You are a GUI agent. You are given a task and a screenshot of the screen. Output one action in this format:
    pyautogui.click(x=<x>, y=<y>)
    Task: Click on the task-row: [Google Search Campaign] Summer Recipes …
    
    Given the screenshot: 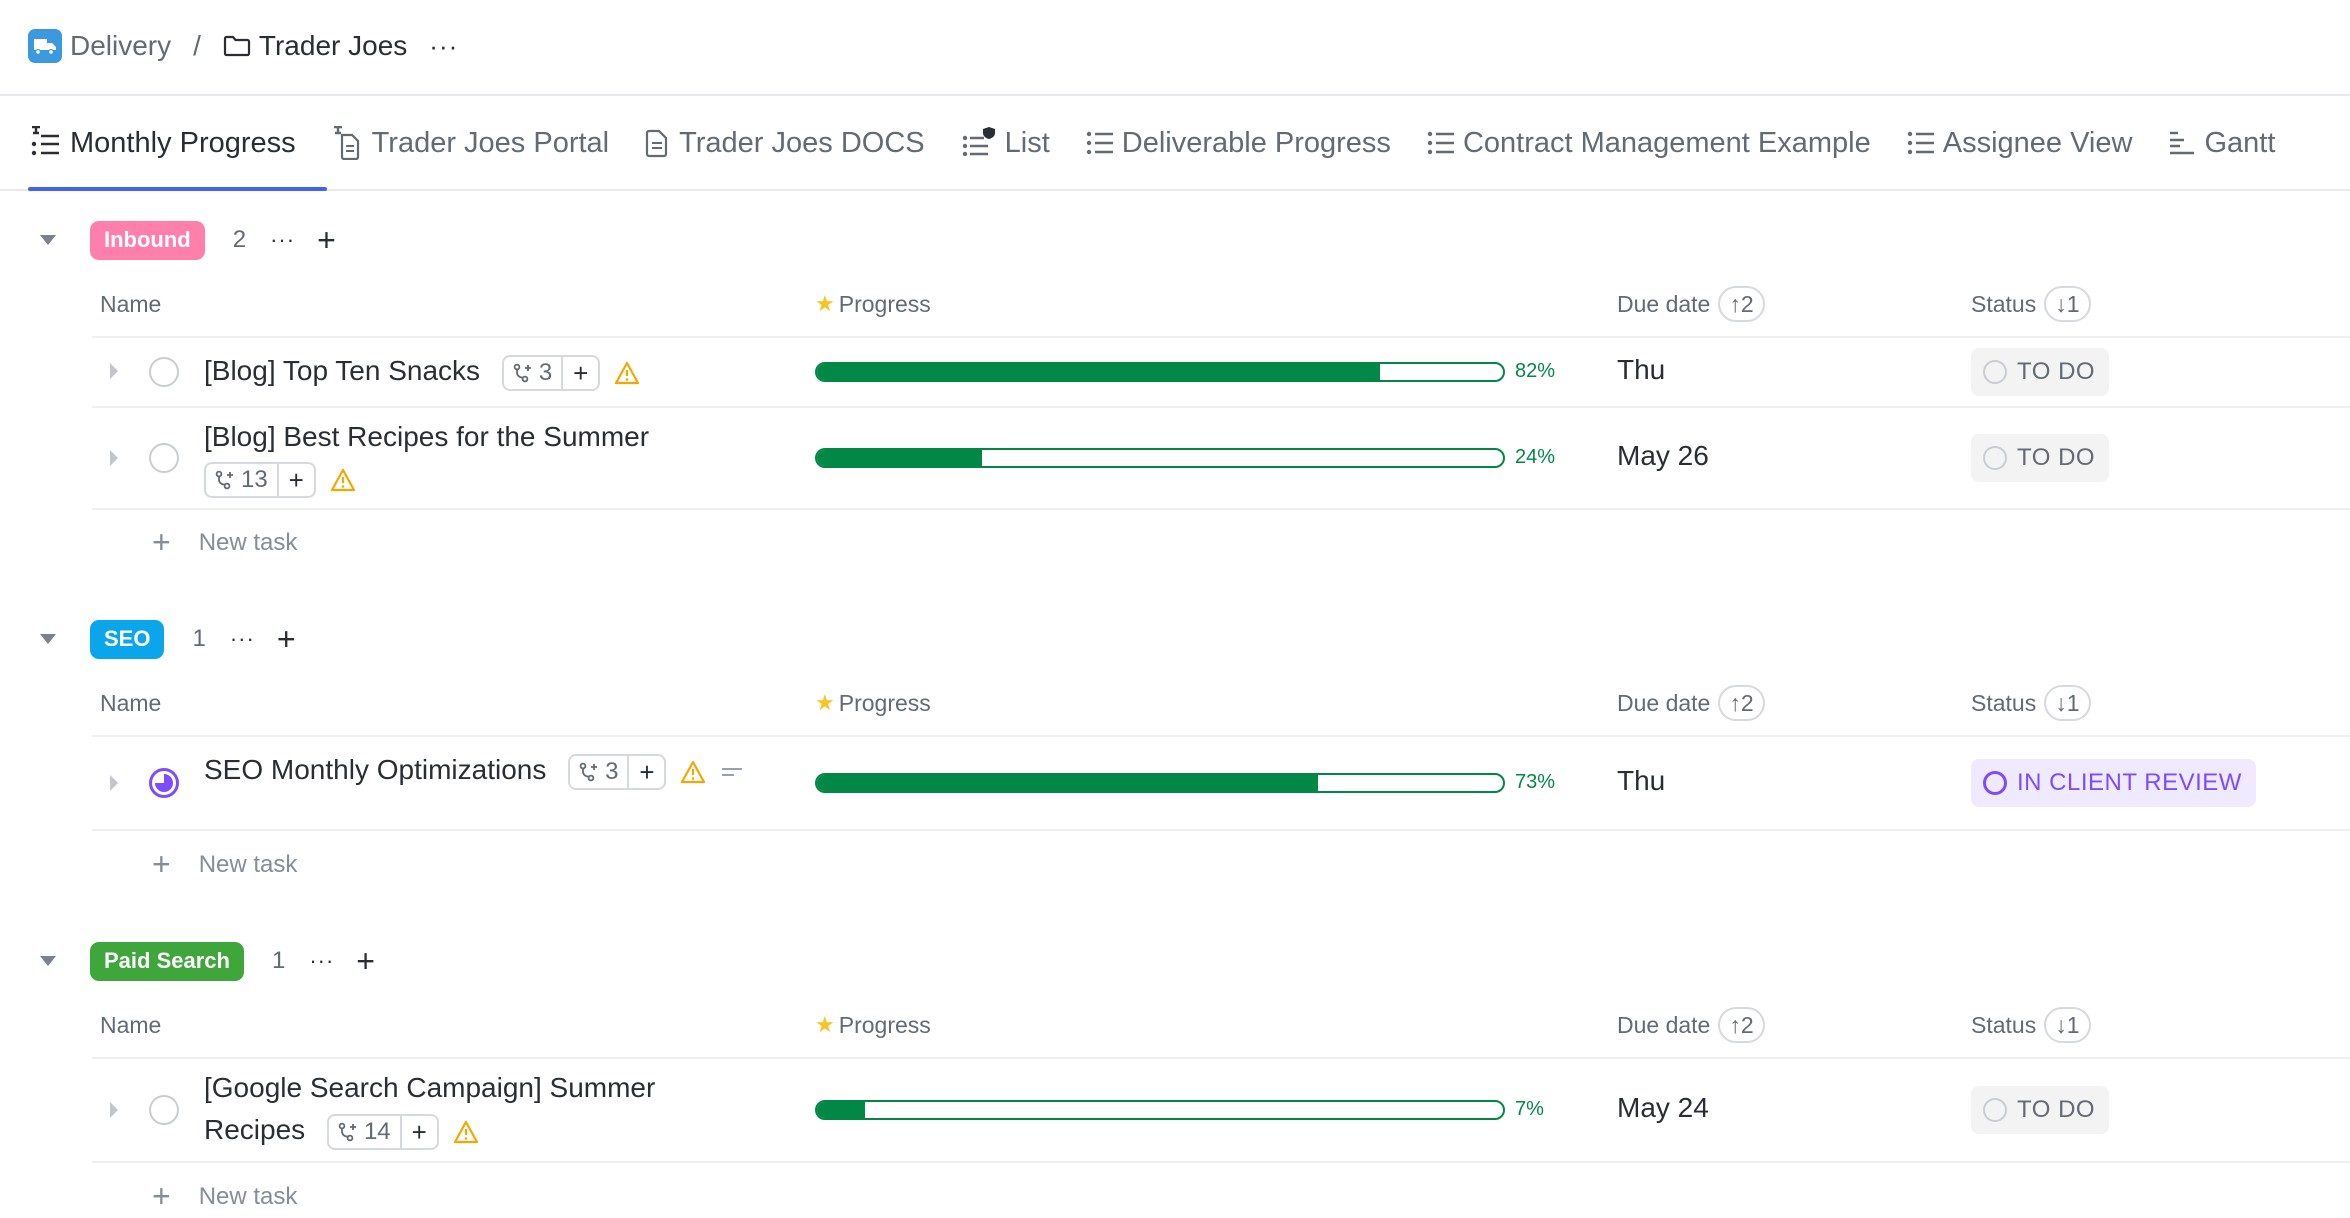 What is the action you would take?
    pyautogui.click(x=1221, y=1110)
    